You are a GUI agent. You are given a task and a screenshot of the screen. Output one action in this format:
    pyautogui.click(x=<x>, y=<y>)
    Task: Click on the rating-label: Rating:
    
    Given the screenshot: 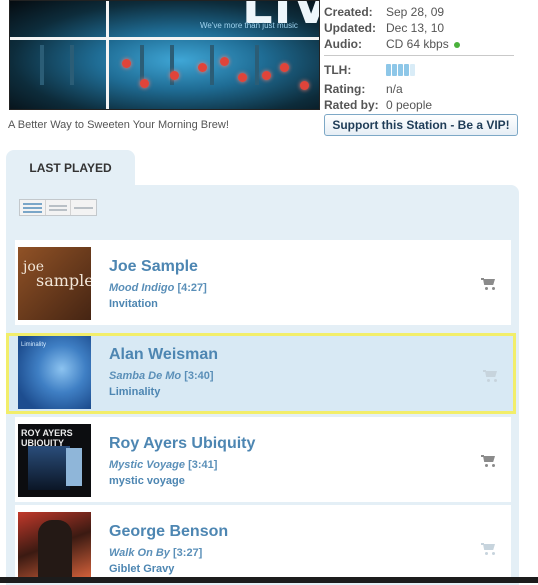 What is the action you would take?
    pyautogui.click(x=345, y=89)
    